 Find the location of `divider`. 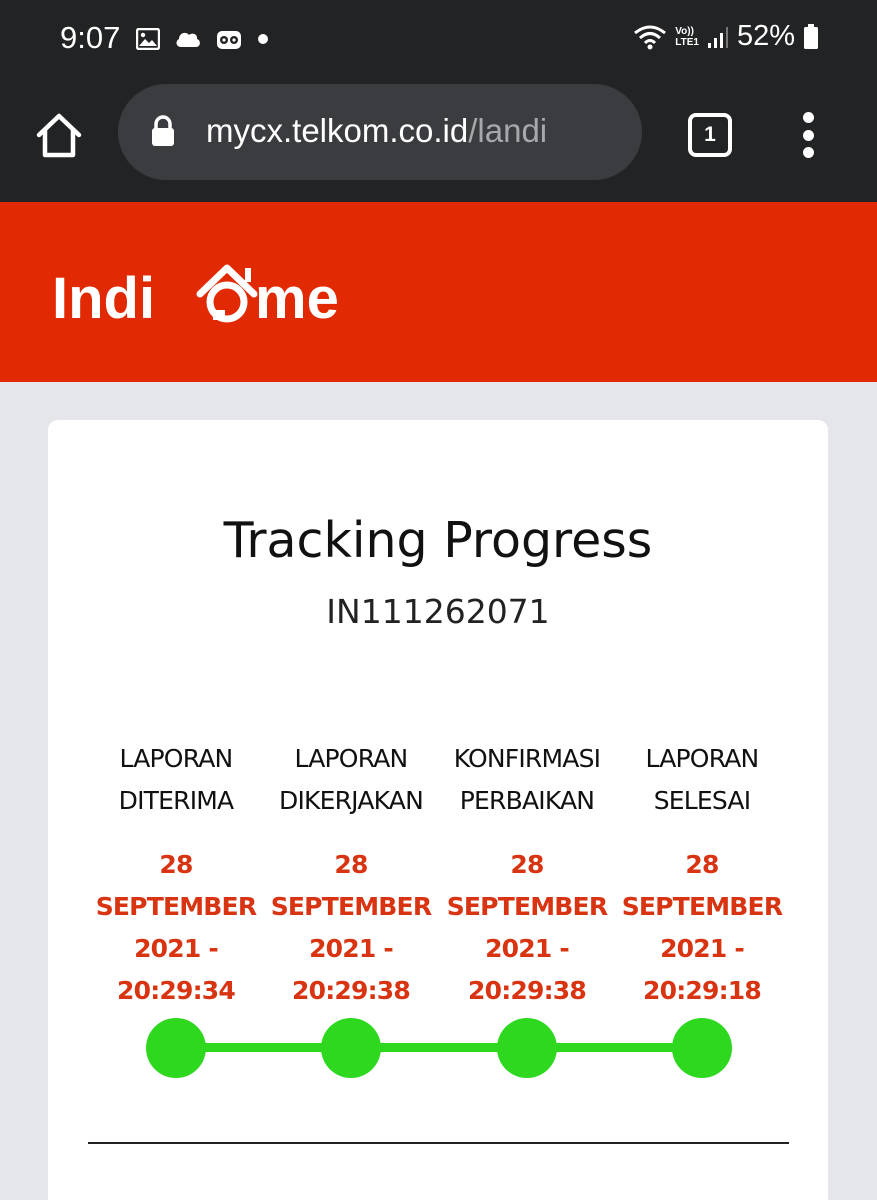

divider is located at coordinates (438, 1143).